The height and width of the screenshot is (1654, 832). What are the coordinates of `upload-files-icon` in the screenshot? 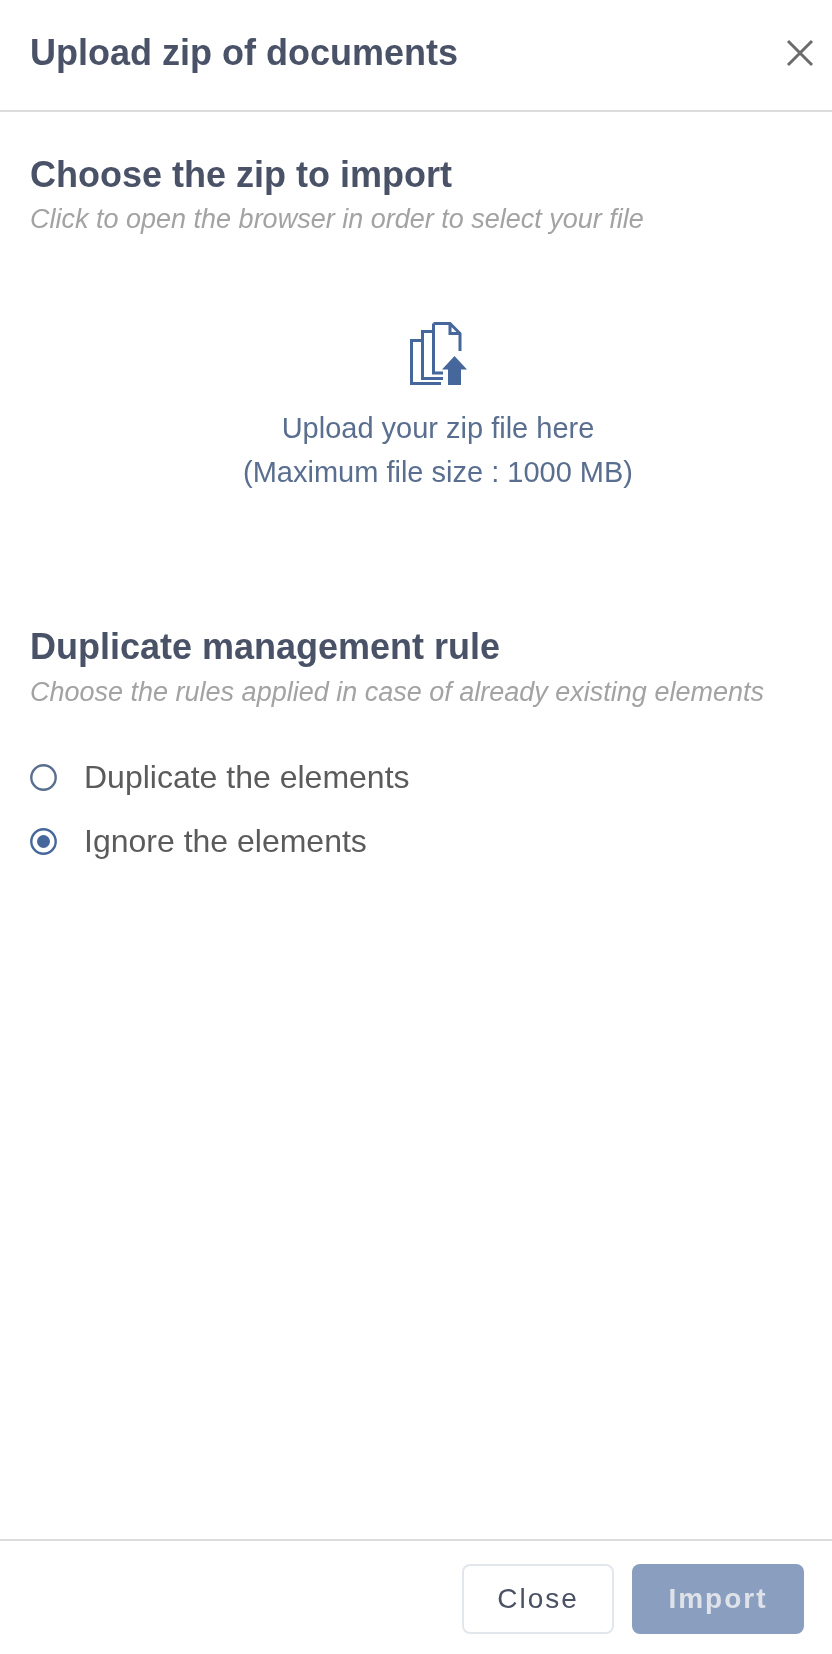 It's located at (438, 353).